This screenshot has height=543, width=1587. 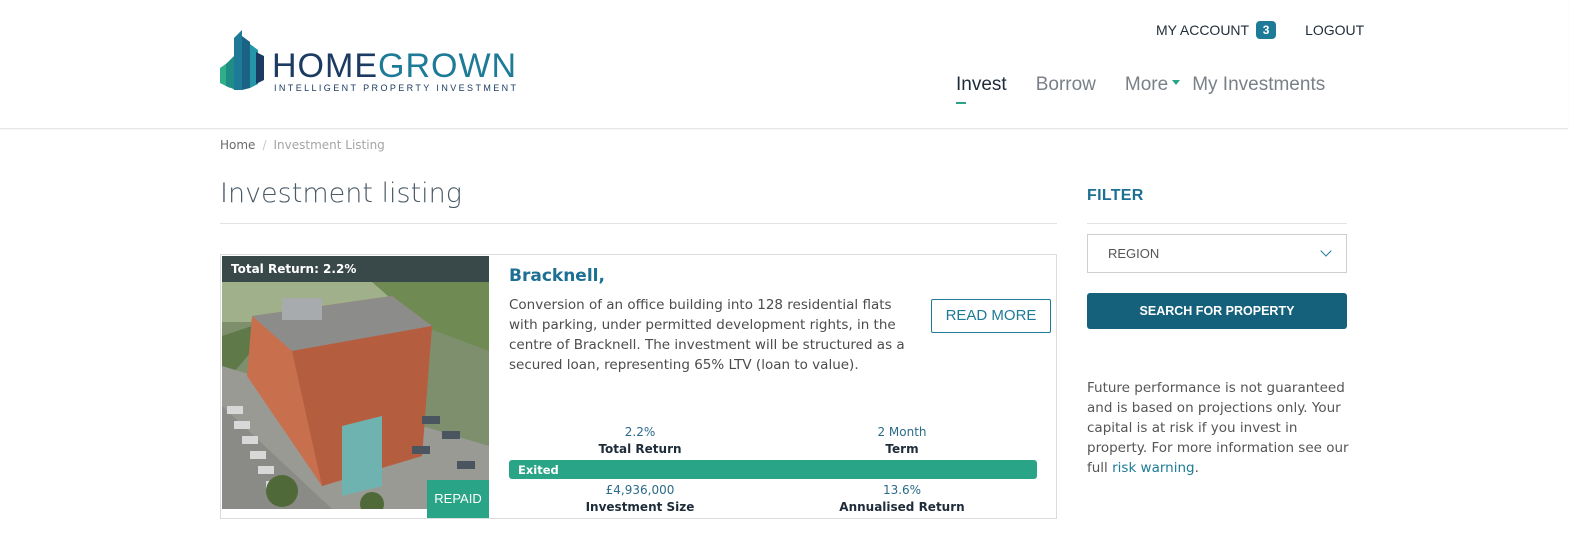 What do you see at coordinates (1134, 253) in the screenshot?
I see `region-select-value: REGION` at bounding box center [1134, 253].